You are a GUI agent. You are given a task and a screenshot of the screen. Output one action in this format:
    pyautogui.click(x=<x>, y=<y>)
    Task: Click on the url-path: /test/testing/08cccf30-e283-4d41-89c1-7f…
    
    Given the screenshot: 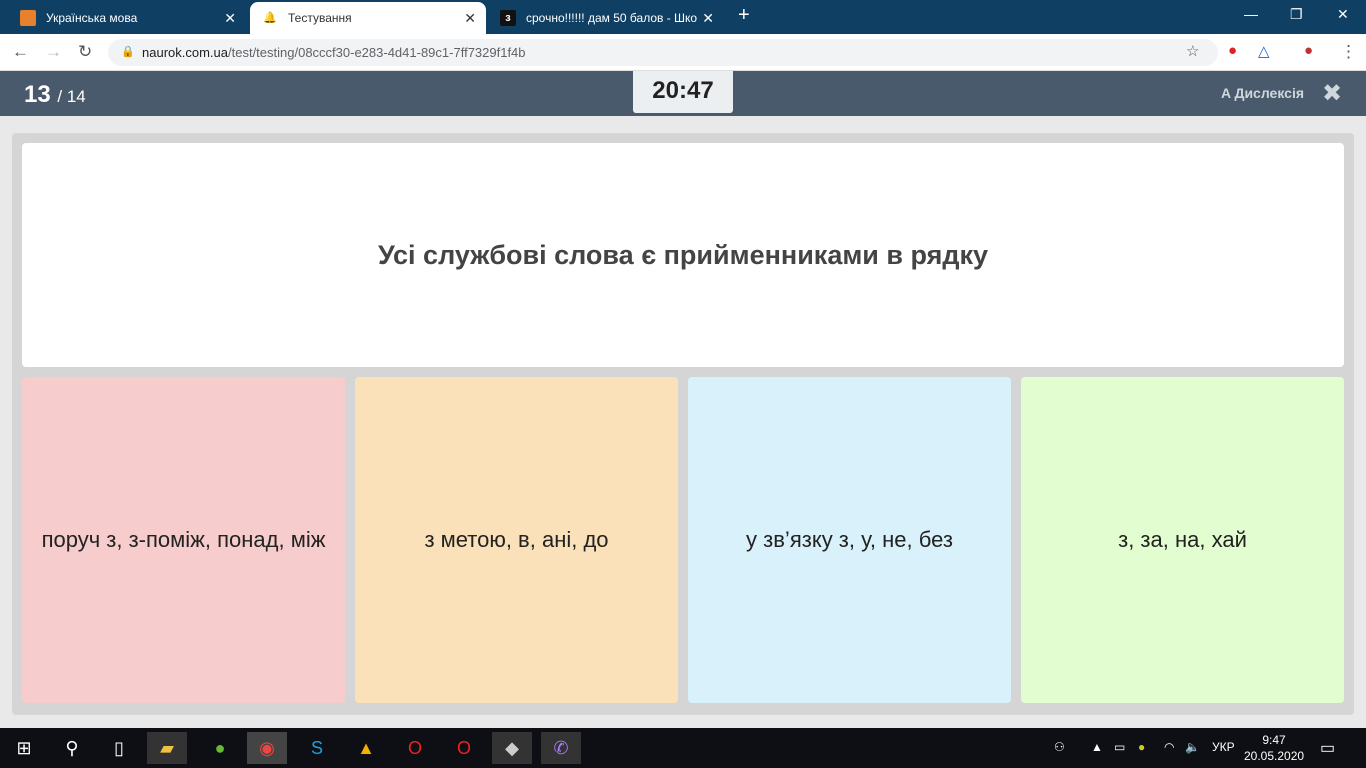 What is the action you would take?
    pyautogui.click(x=377, y=52)
    